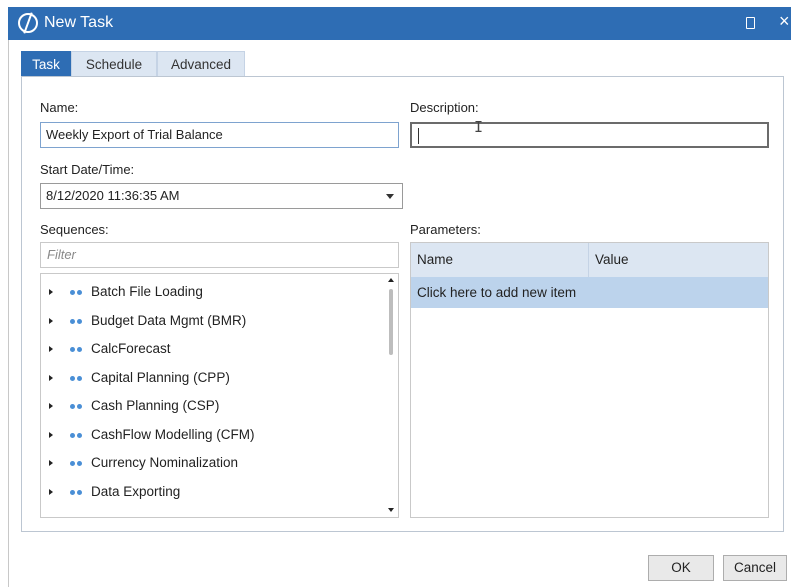  Describe the element at coordinates (391, 280) in the screenshot. I see `scroll-up-icon` at that location.